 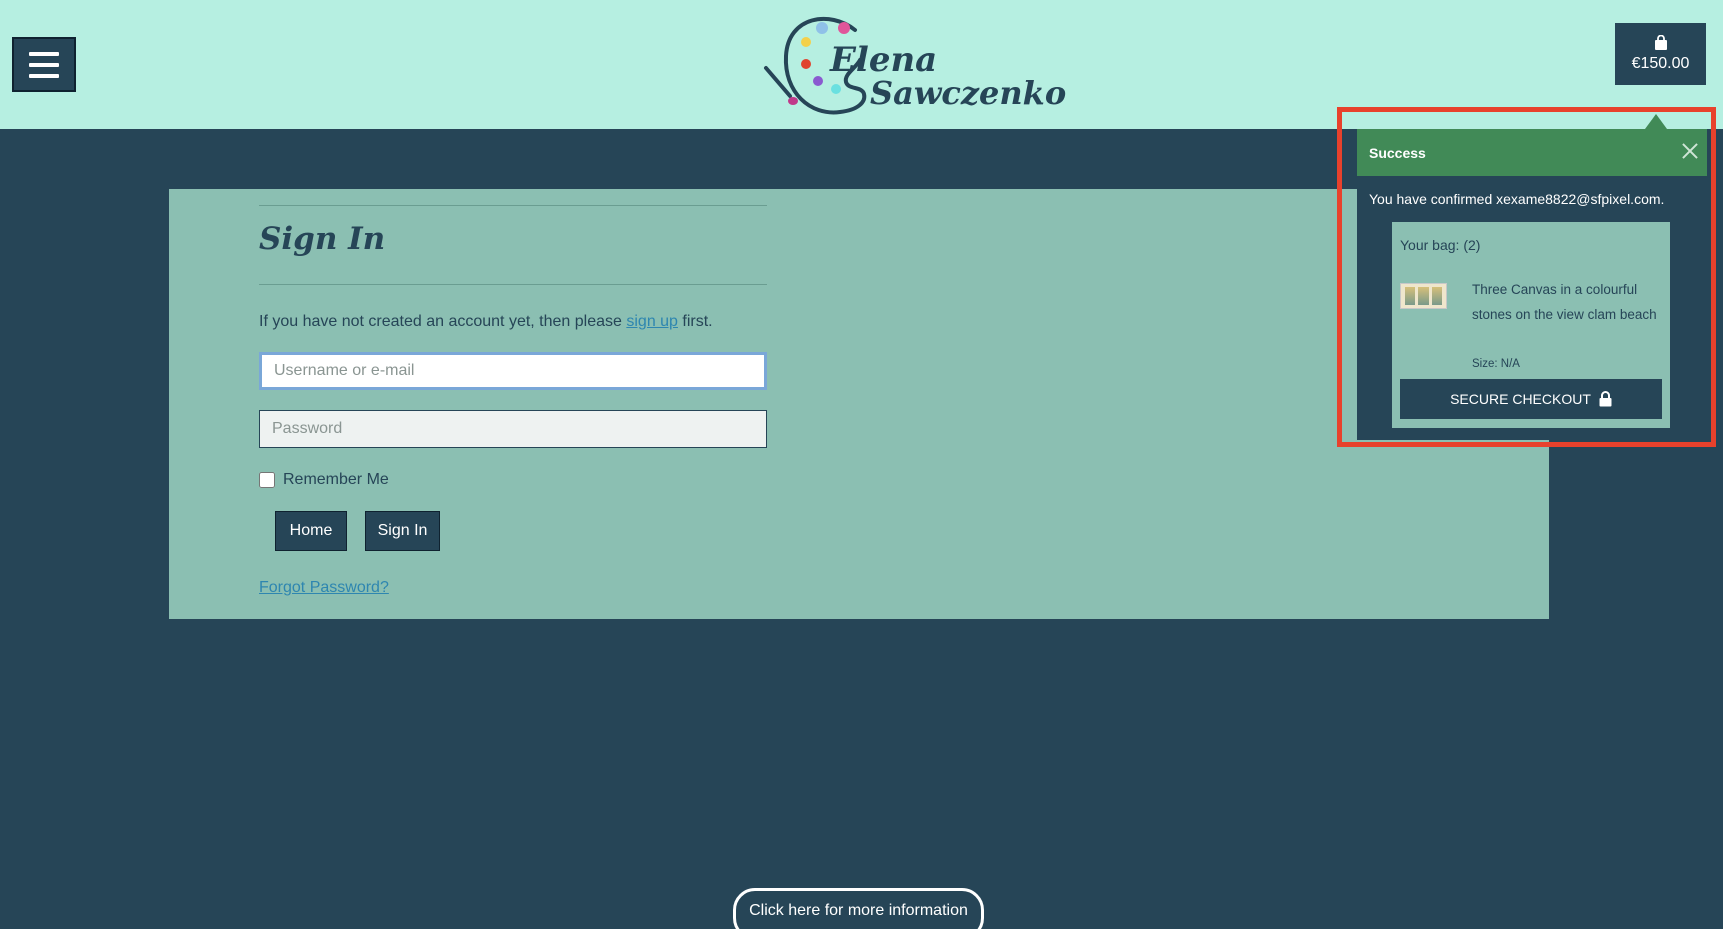 I want to click on secure-checkout-button: SECURE CHECKOUT, so click(x=1531, y=399).